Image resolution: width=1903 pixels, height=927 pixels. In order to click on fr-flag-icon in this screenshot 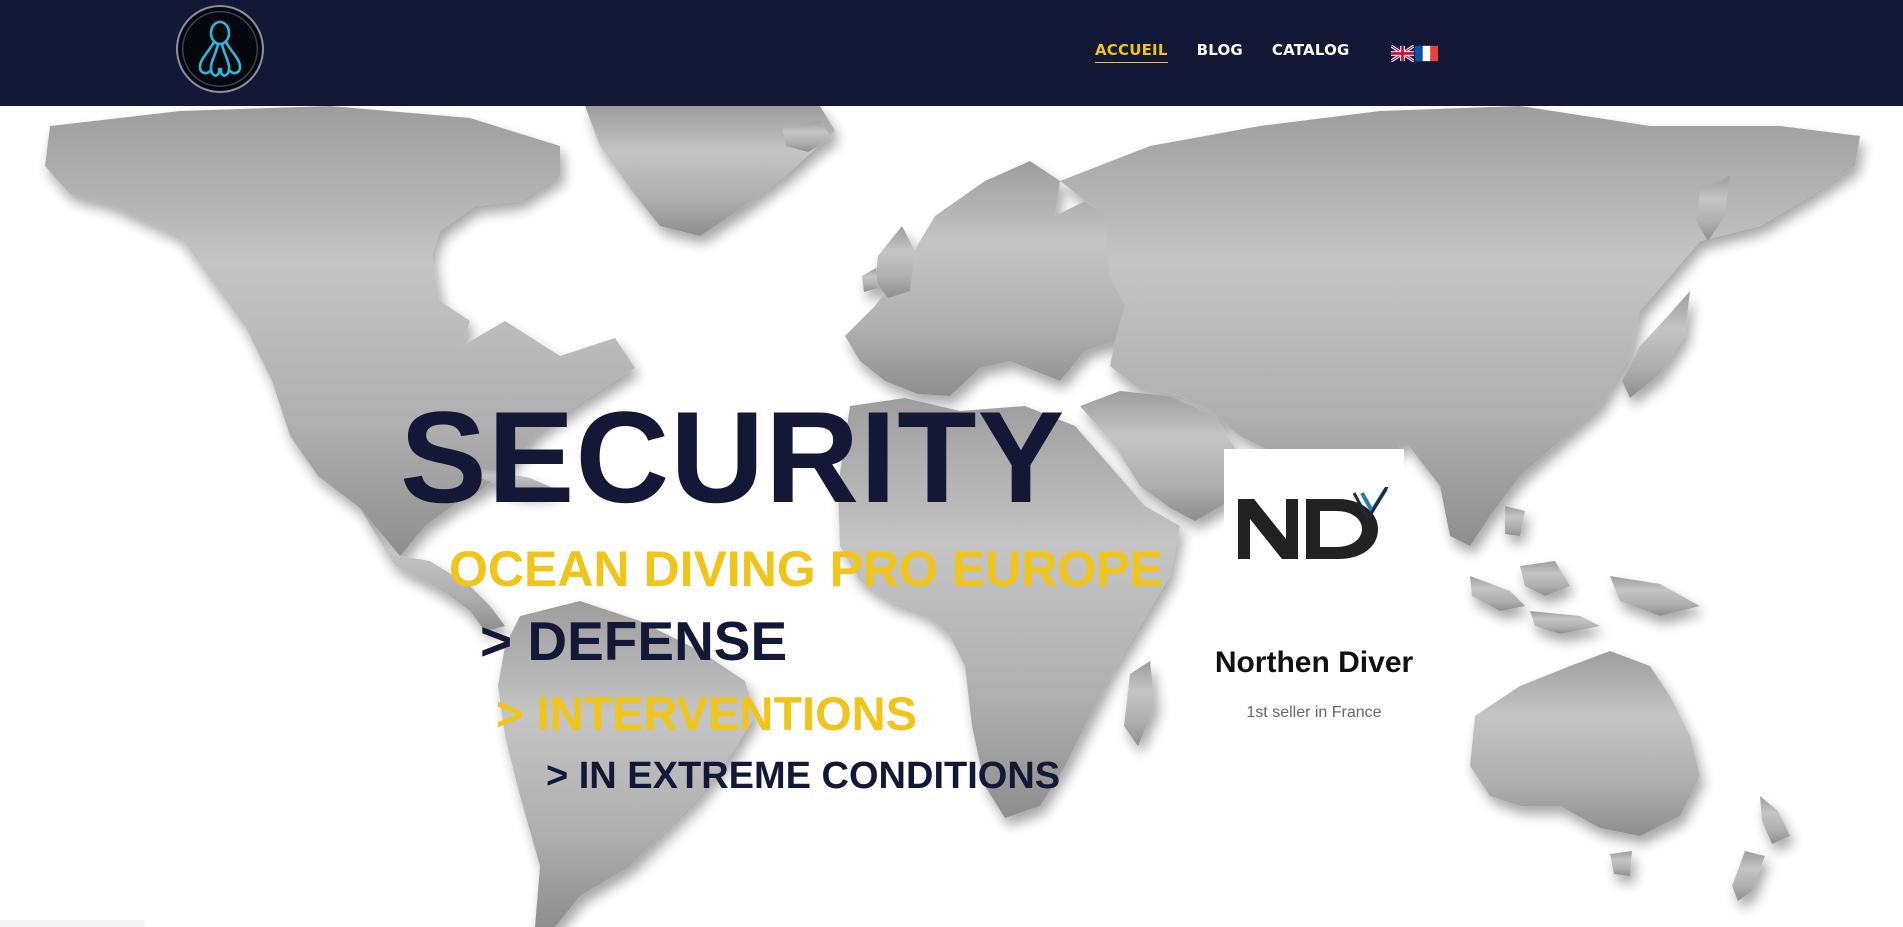, I will do `click(1426, 53)`.